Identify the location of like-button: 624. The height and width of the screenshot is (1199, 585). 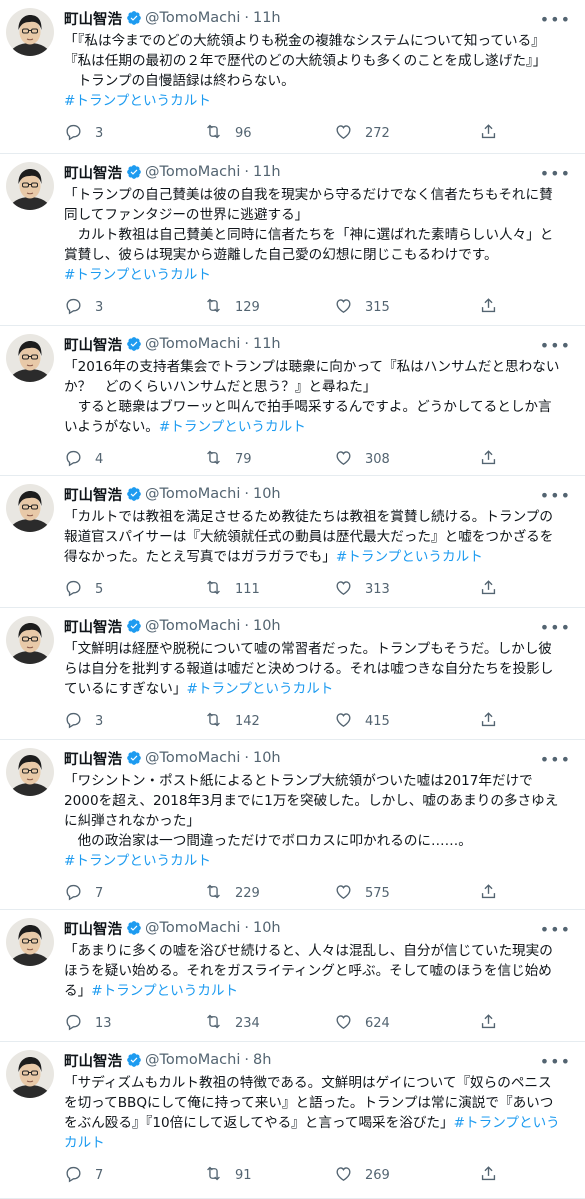
(406, 1023).